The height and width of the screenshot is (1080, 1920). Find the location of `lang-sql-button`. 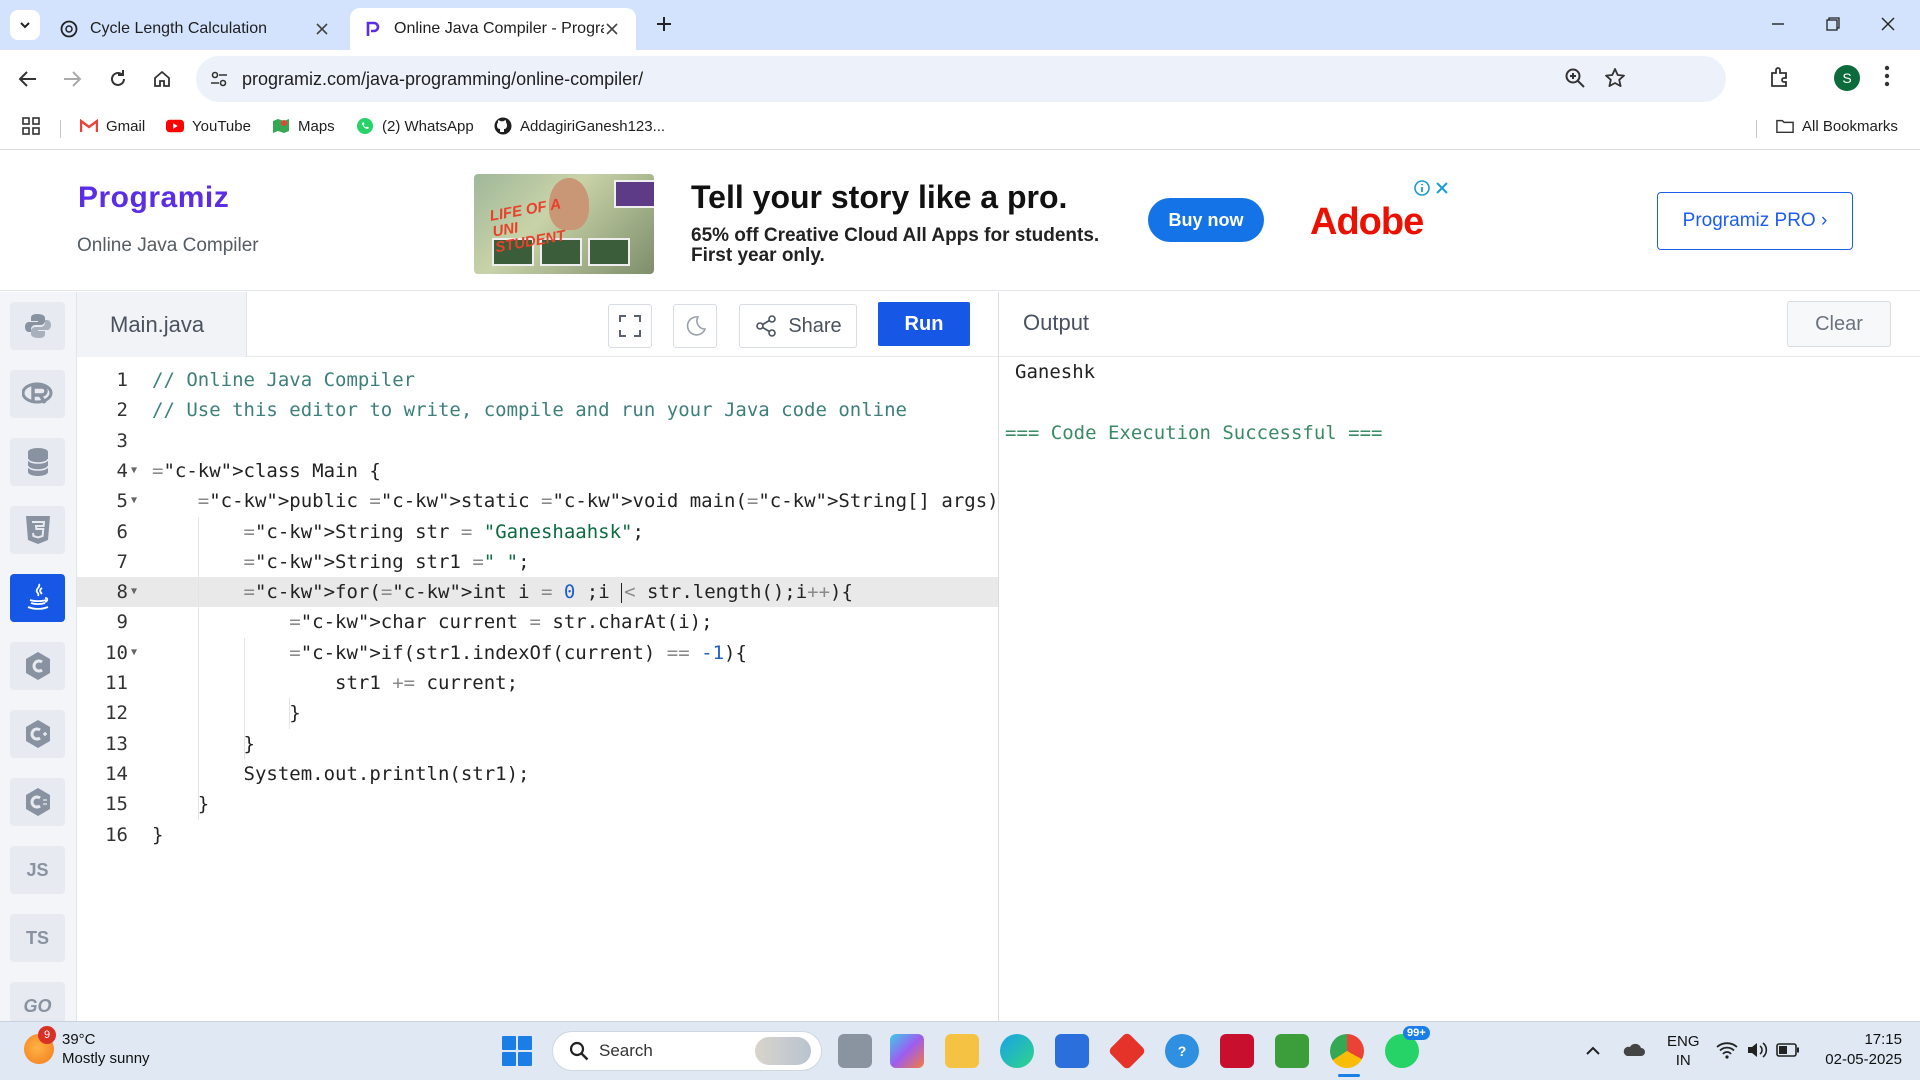

lang-sql-button is located at coordinates (37, 462).